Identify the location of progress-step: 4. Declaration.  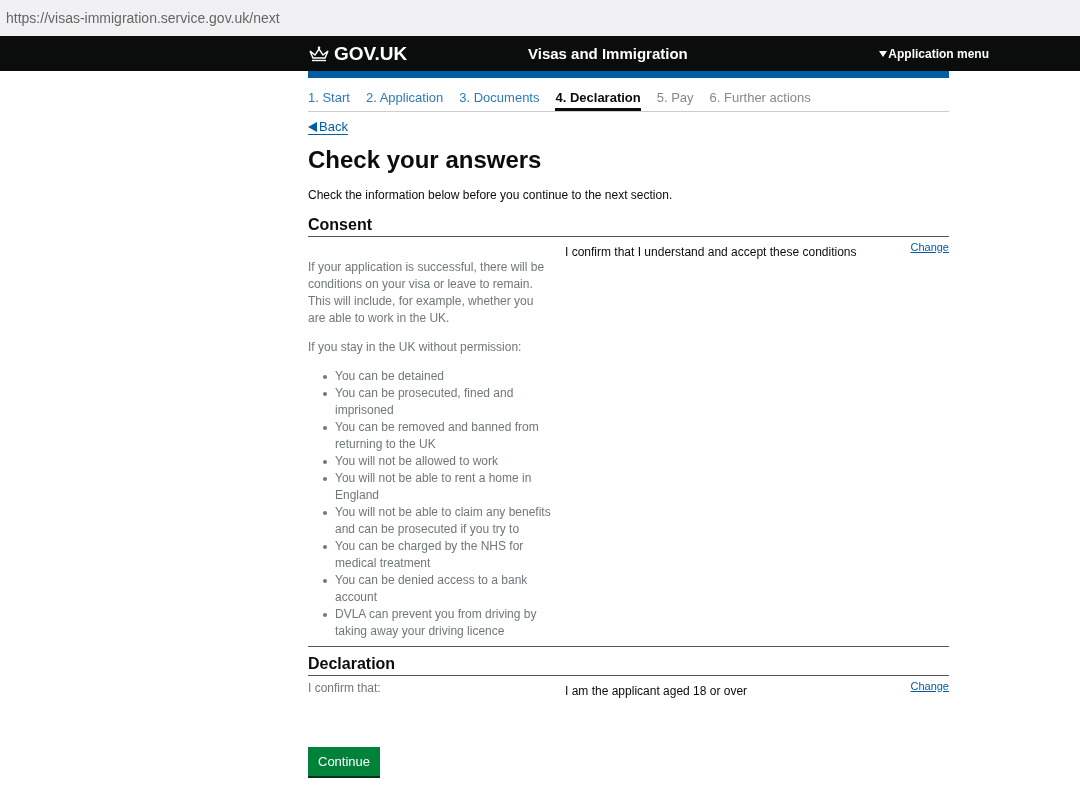
(598, 100).